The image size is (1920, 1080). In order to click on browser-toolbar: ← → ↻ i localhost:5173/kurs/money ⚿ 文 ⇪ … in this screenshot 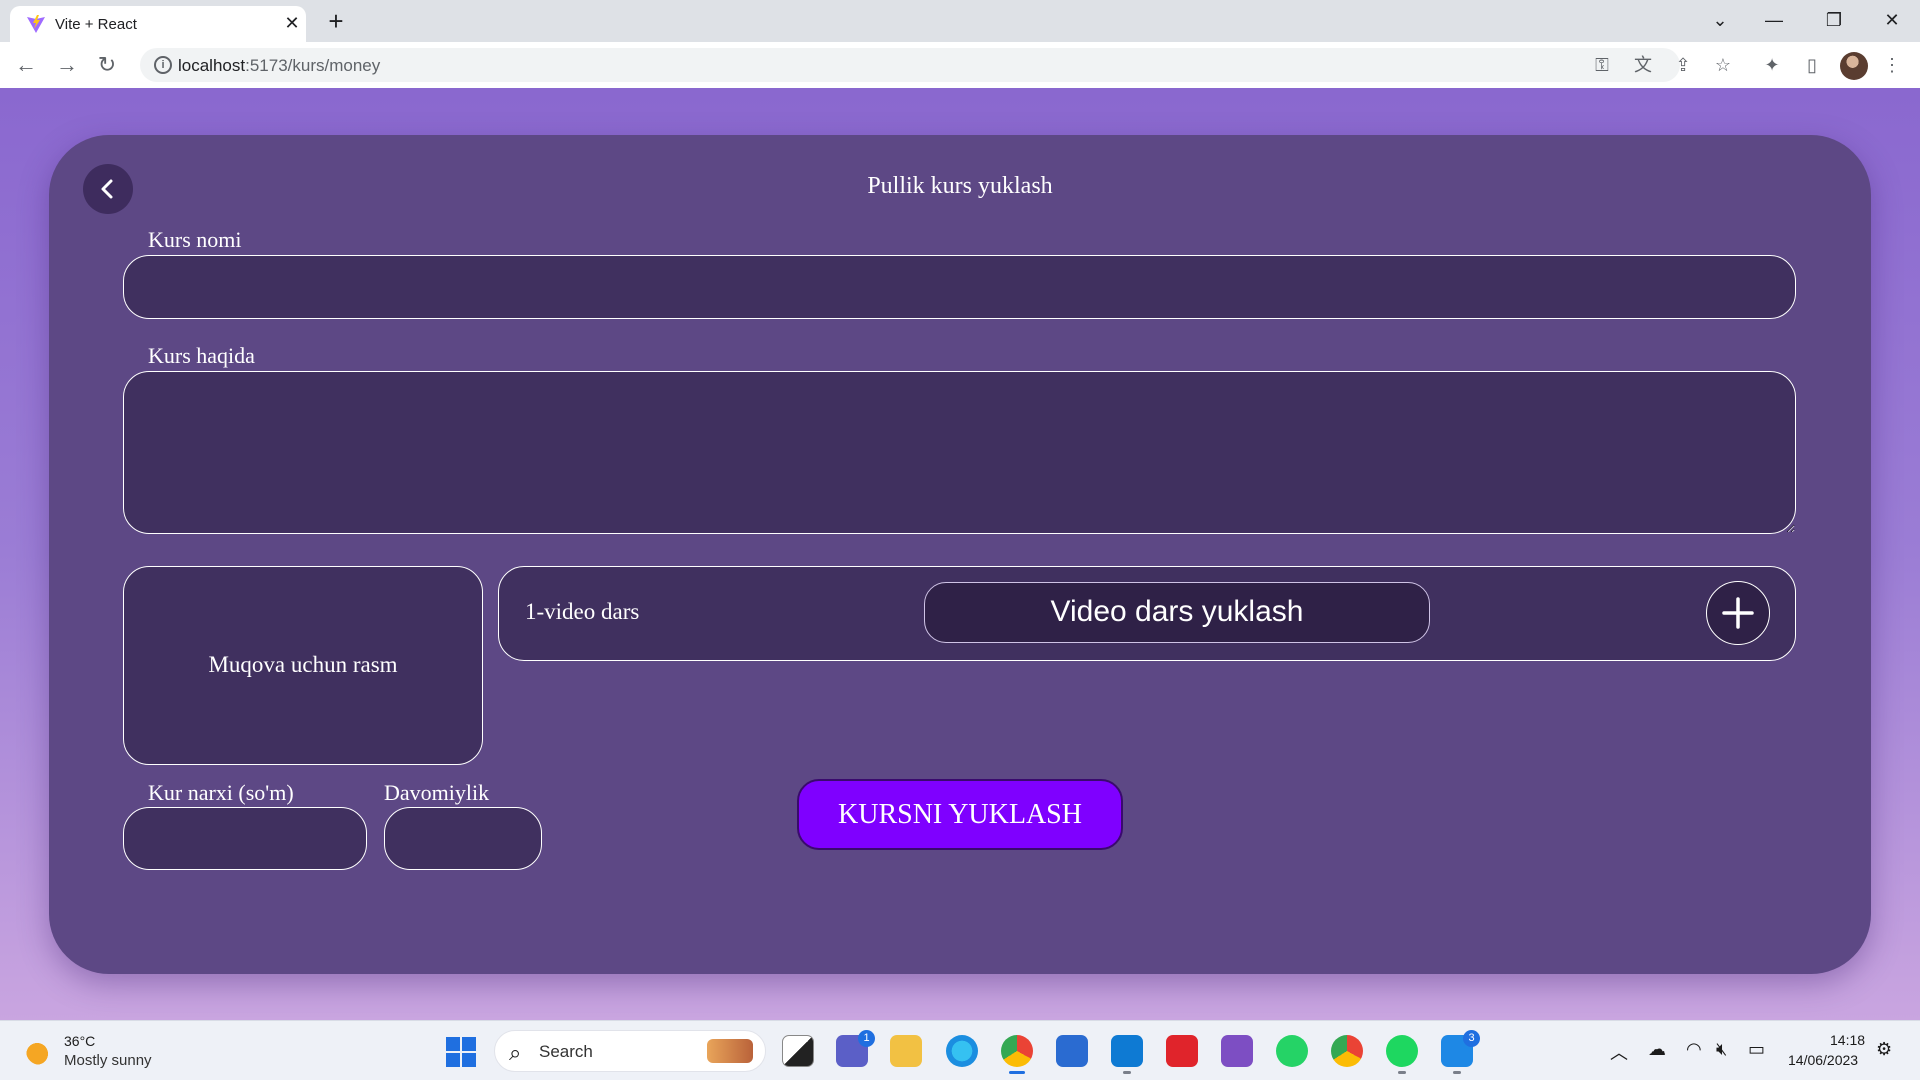, I will do `click(960, 65)`.